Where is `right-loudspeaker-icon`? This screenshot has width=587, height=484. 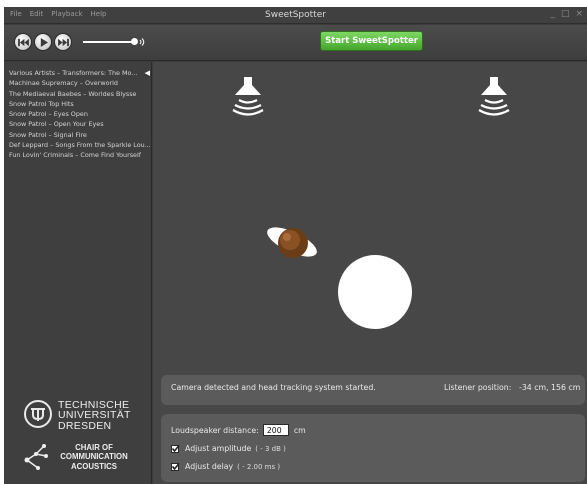
right-loudspeaker-icon is located at coordinates (494, 96).